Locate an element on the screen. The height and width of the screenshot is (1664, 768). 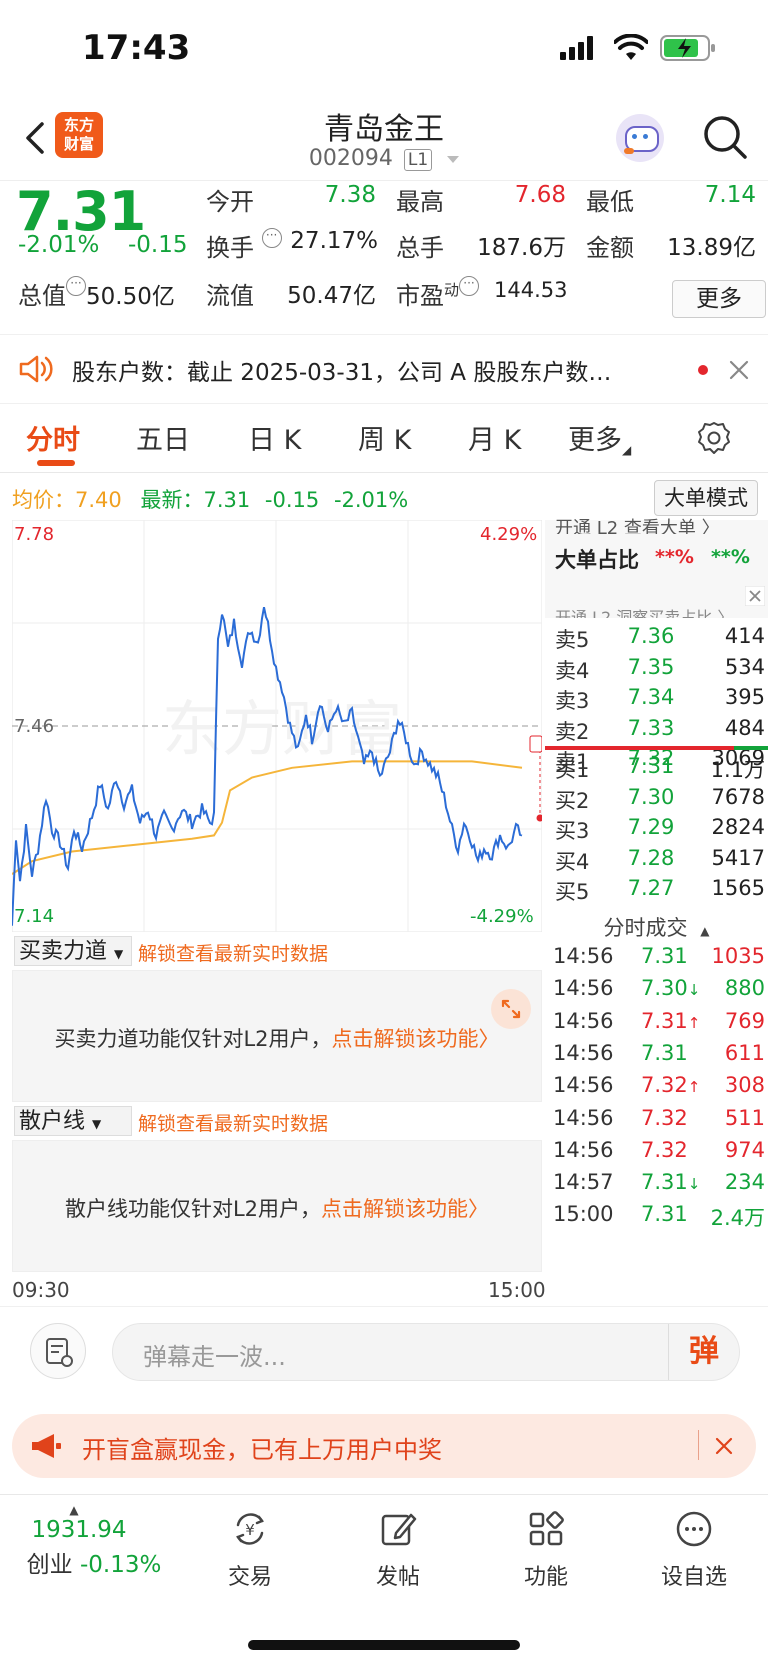
big-order-box: 开通 L2 查看大单 〉 大单占比 **% **% 开通 L2 洞察买卖占比 〉 is located at coordinates (656, 568).